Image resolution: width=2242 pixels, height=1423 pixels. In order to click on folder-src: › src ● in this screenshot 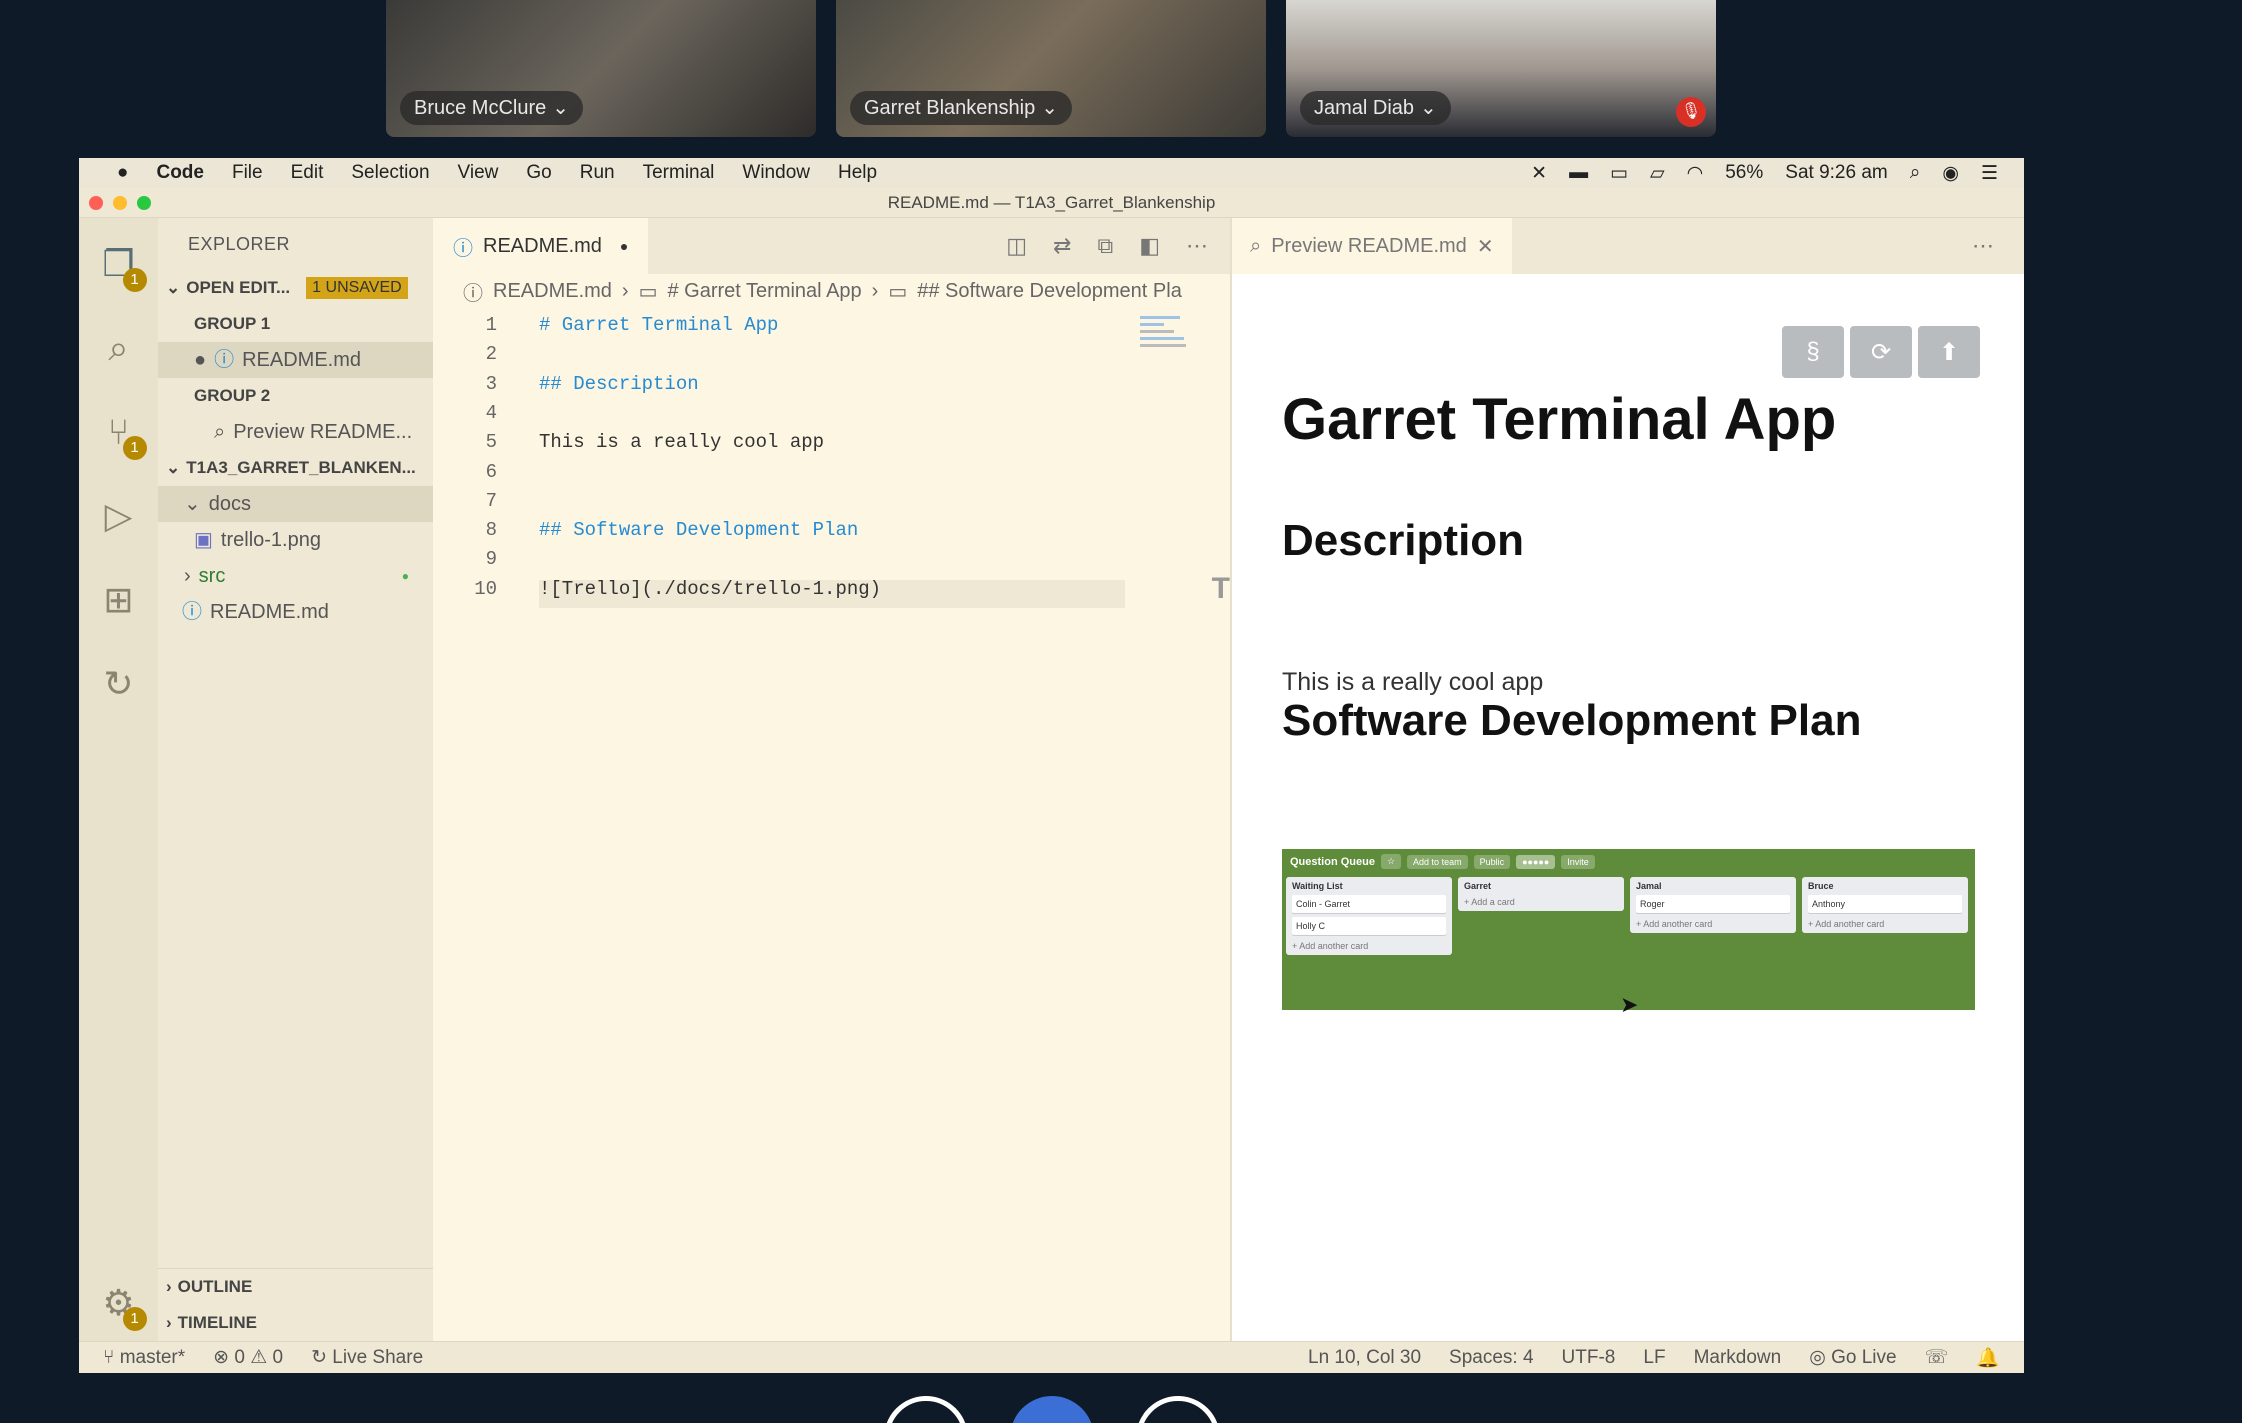, I will do `click(295, 576)`.